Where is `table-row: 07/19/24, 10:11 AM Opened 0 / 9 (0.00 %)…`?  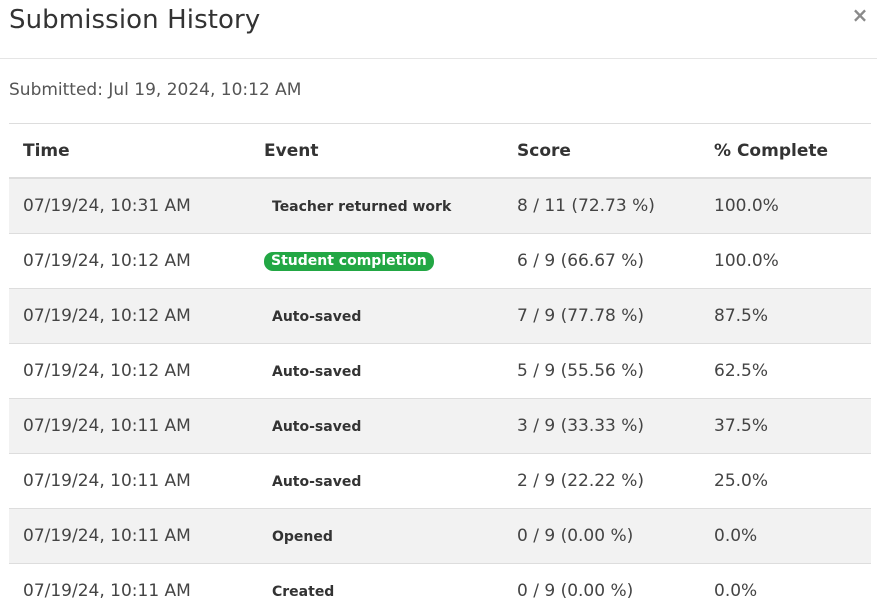
table-row: 07/19/24, 10:11 AM Opened 0 / 9 (0.00 %)… is located at coordinates (440, 535).